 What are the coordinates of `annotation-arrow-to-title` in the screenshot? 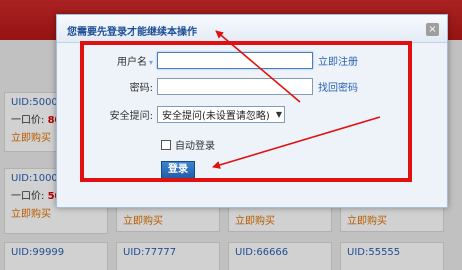 It's located at (258, 66).